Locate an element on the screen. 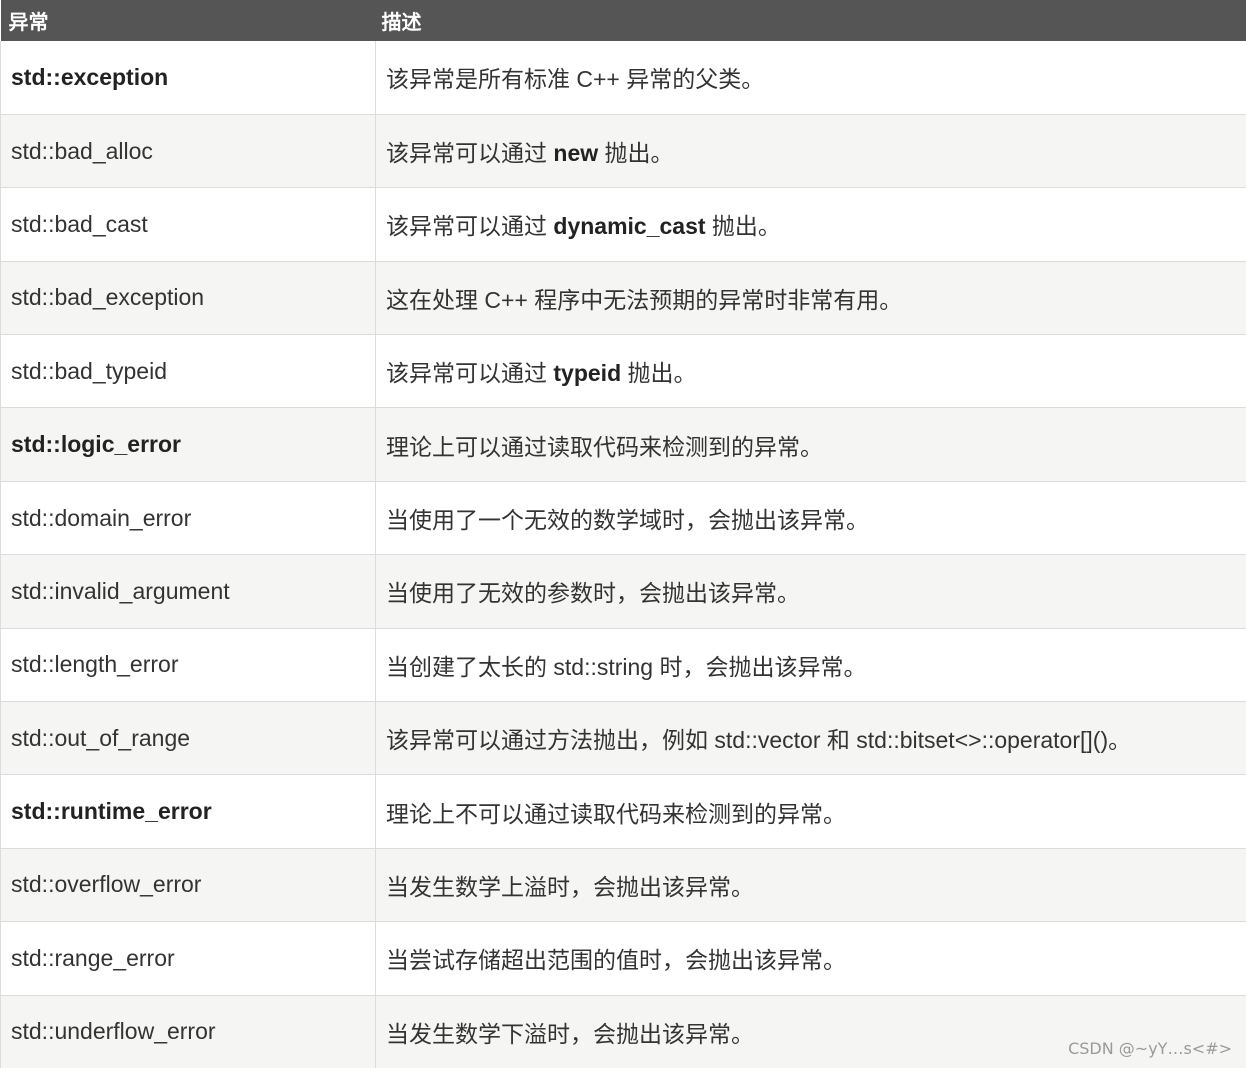  exception-name-cell: std::runtime_error is located at coordinates (188, 811).